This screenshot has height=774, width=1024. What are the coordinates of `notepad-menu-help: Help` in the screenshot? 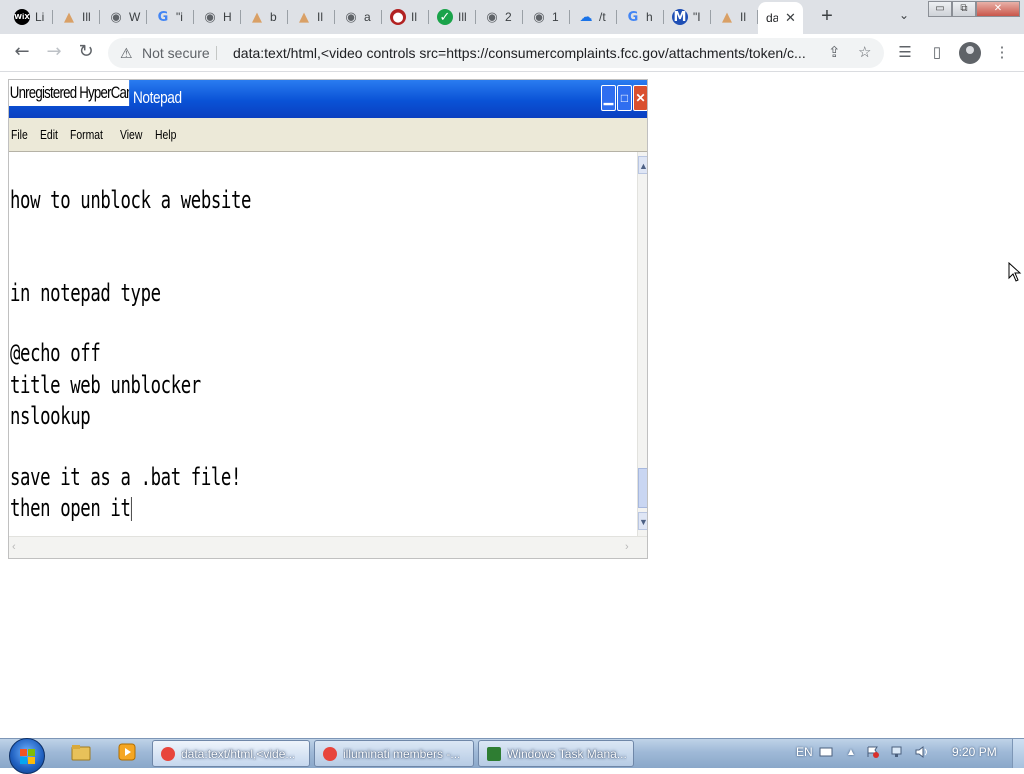 It's located at (166, 134).